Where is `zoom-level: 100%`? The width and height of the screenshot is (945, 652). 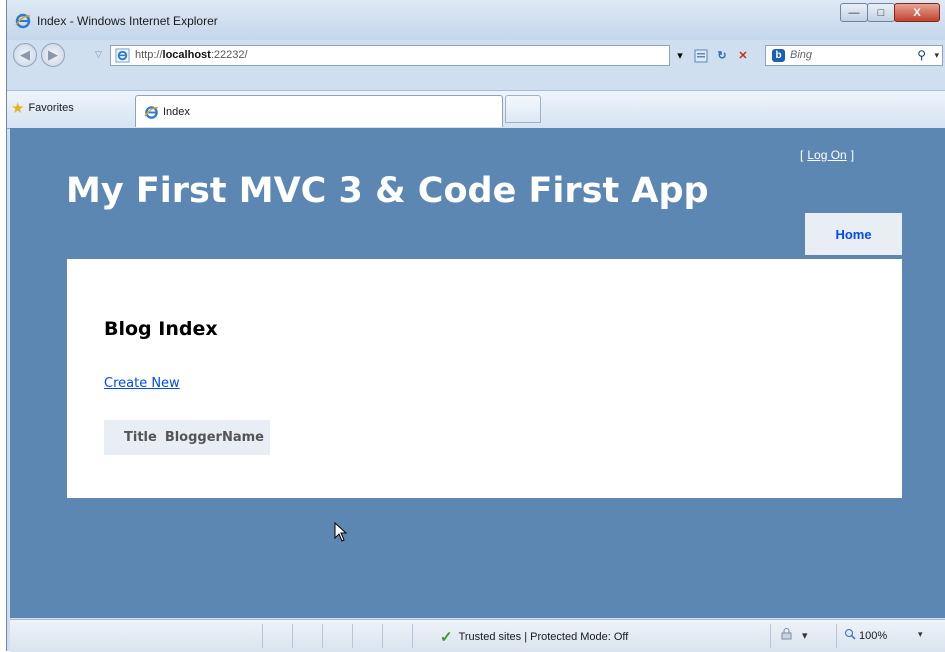 zoom-level: 100% is located at coordinates (873, 635).